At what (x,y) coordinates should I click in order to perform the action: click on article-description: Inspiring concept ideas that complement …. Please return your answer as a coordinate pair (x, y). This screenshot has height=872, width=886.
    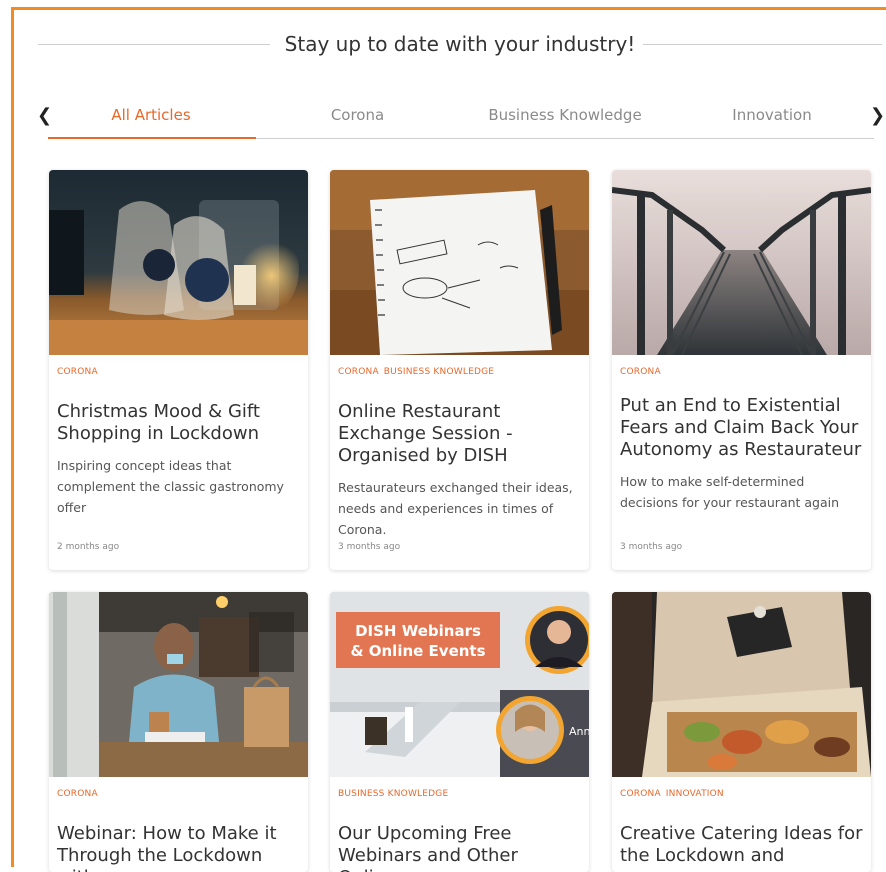
    Looking at the image, I should click on (170, 486).